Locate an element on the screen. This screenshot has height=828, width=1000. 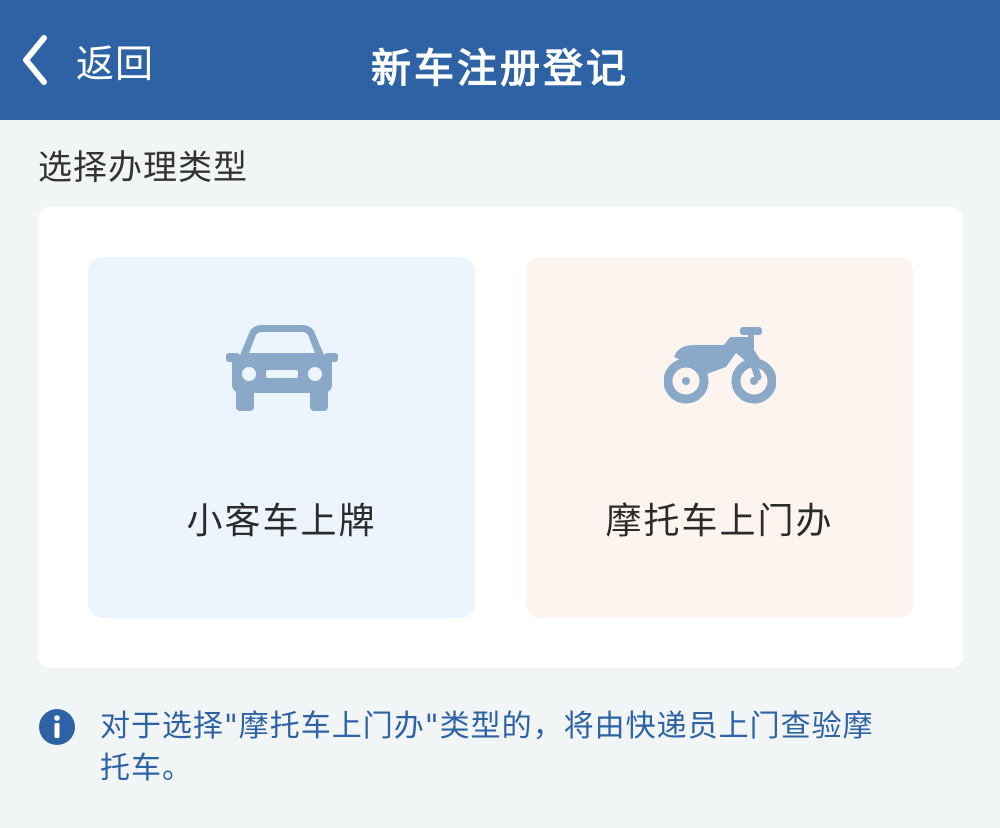
page-title: 新车注册登记 is located at coordinates (500, 69).